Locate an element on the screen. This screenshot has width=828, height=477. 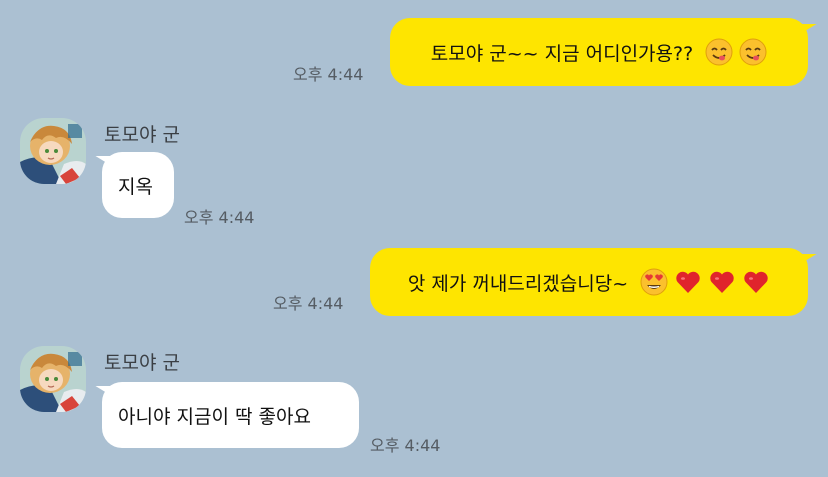
message-text: 토모야 군~~ 지금 어디인가용?? is located at coordinates (562, 53).